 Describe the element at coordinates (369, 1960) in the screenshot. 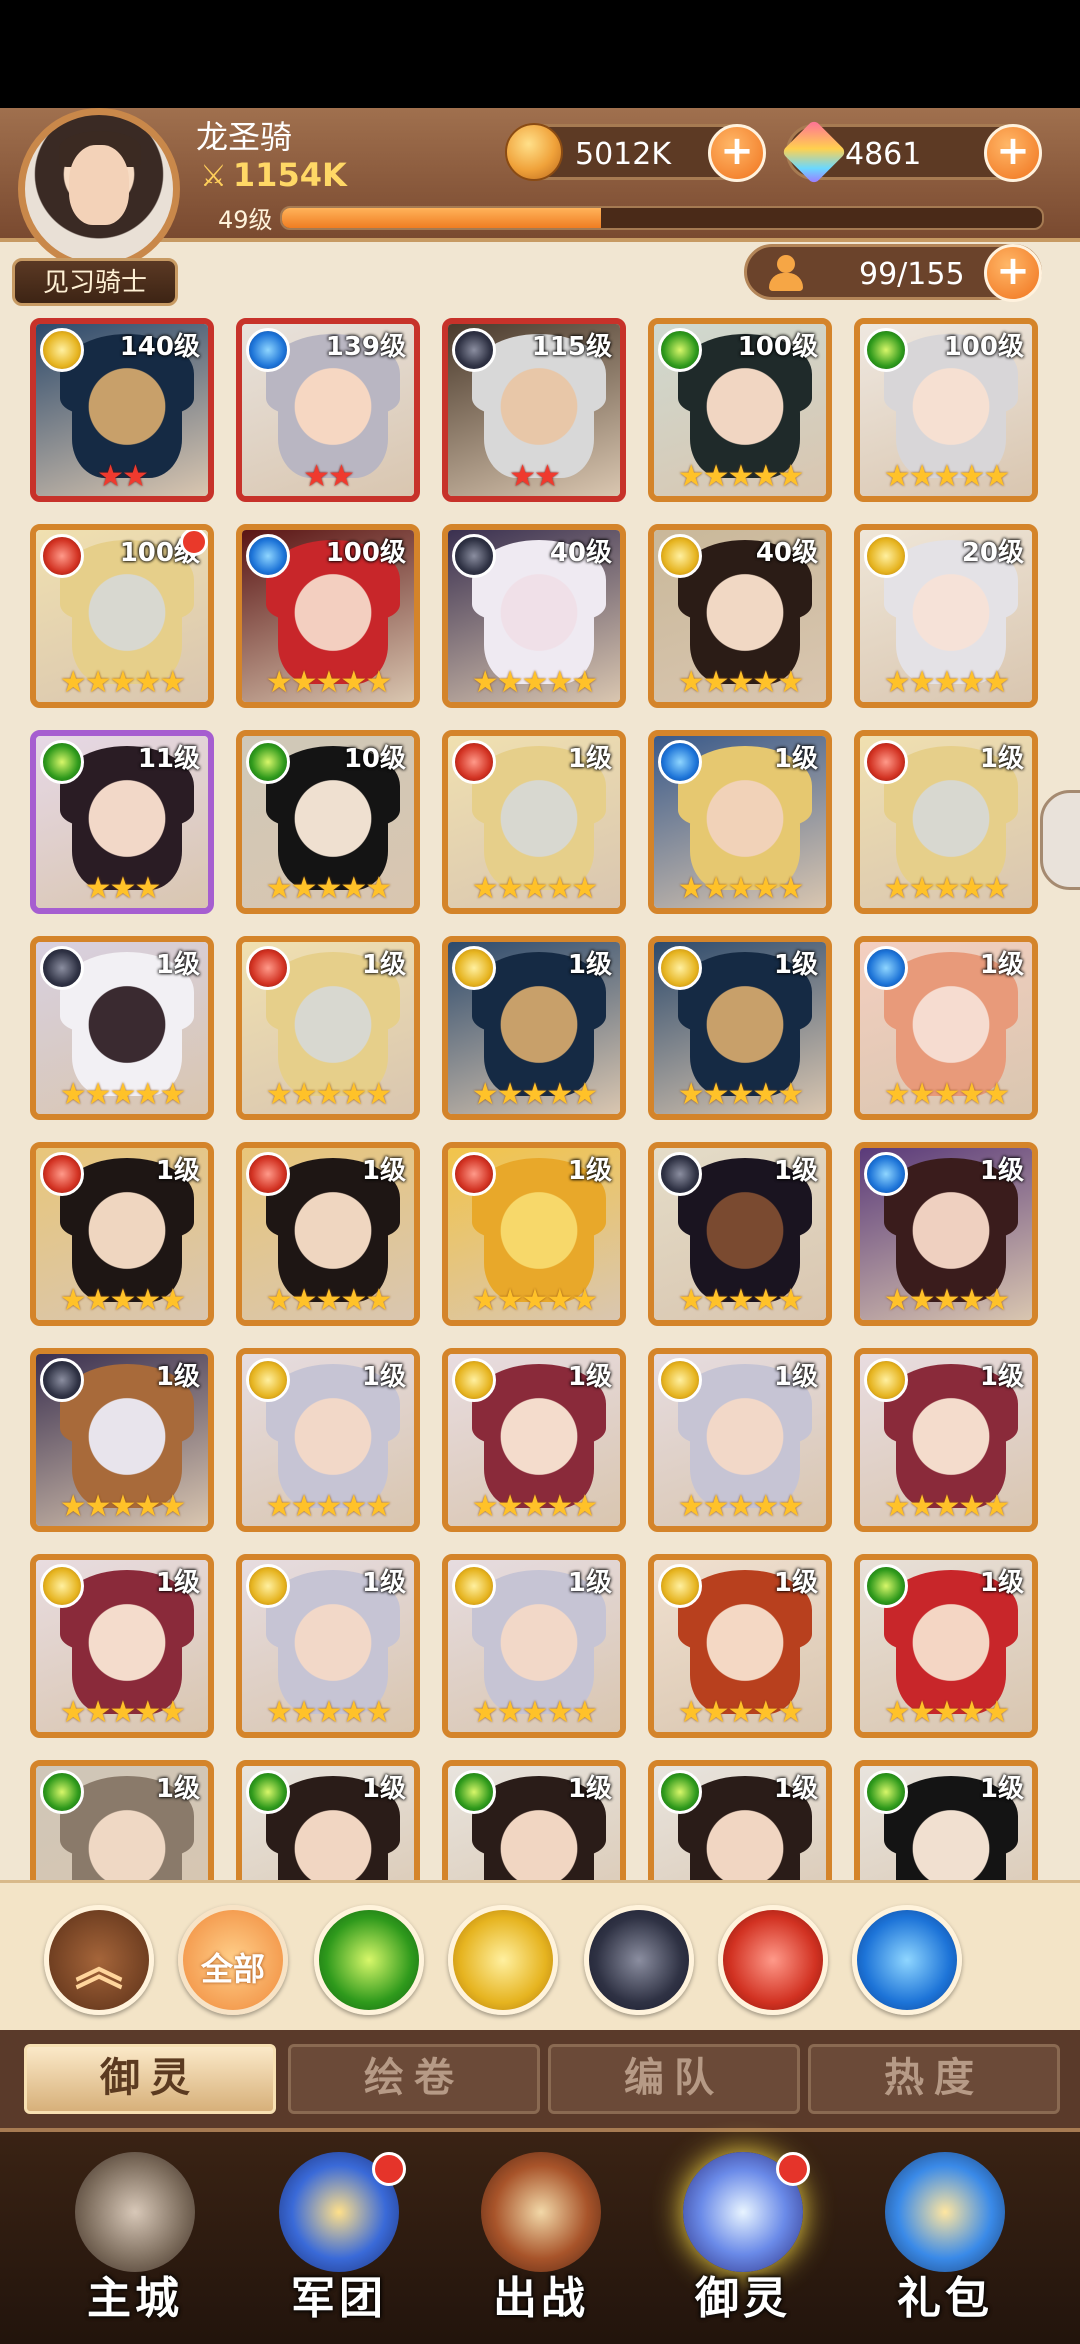

I see `filter-green-faction-button` at that location.